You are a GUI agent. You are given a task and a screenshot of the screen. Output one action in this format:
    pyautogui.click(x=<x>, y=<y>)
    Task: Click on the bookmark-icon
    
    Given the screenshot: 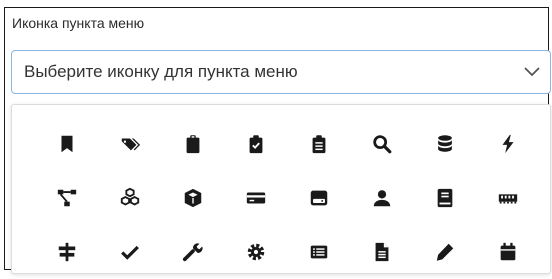 What is the action you would take?
    pyautogui.click(x=66, y=144)
    